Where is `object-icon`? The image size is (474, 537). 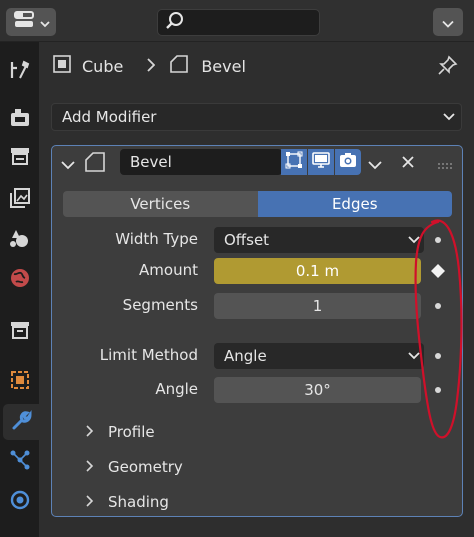 object-icon is located at coordinates (62, 66).